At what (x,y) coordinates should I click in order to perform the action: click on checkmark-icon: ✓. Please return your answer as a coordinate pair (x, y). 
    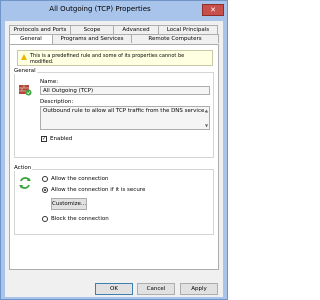
    Looking at the image, I should click on (44, 139).